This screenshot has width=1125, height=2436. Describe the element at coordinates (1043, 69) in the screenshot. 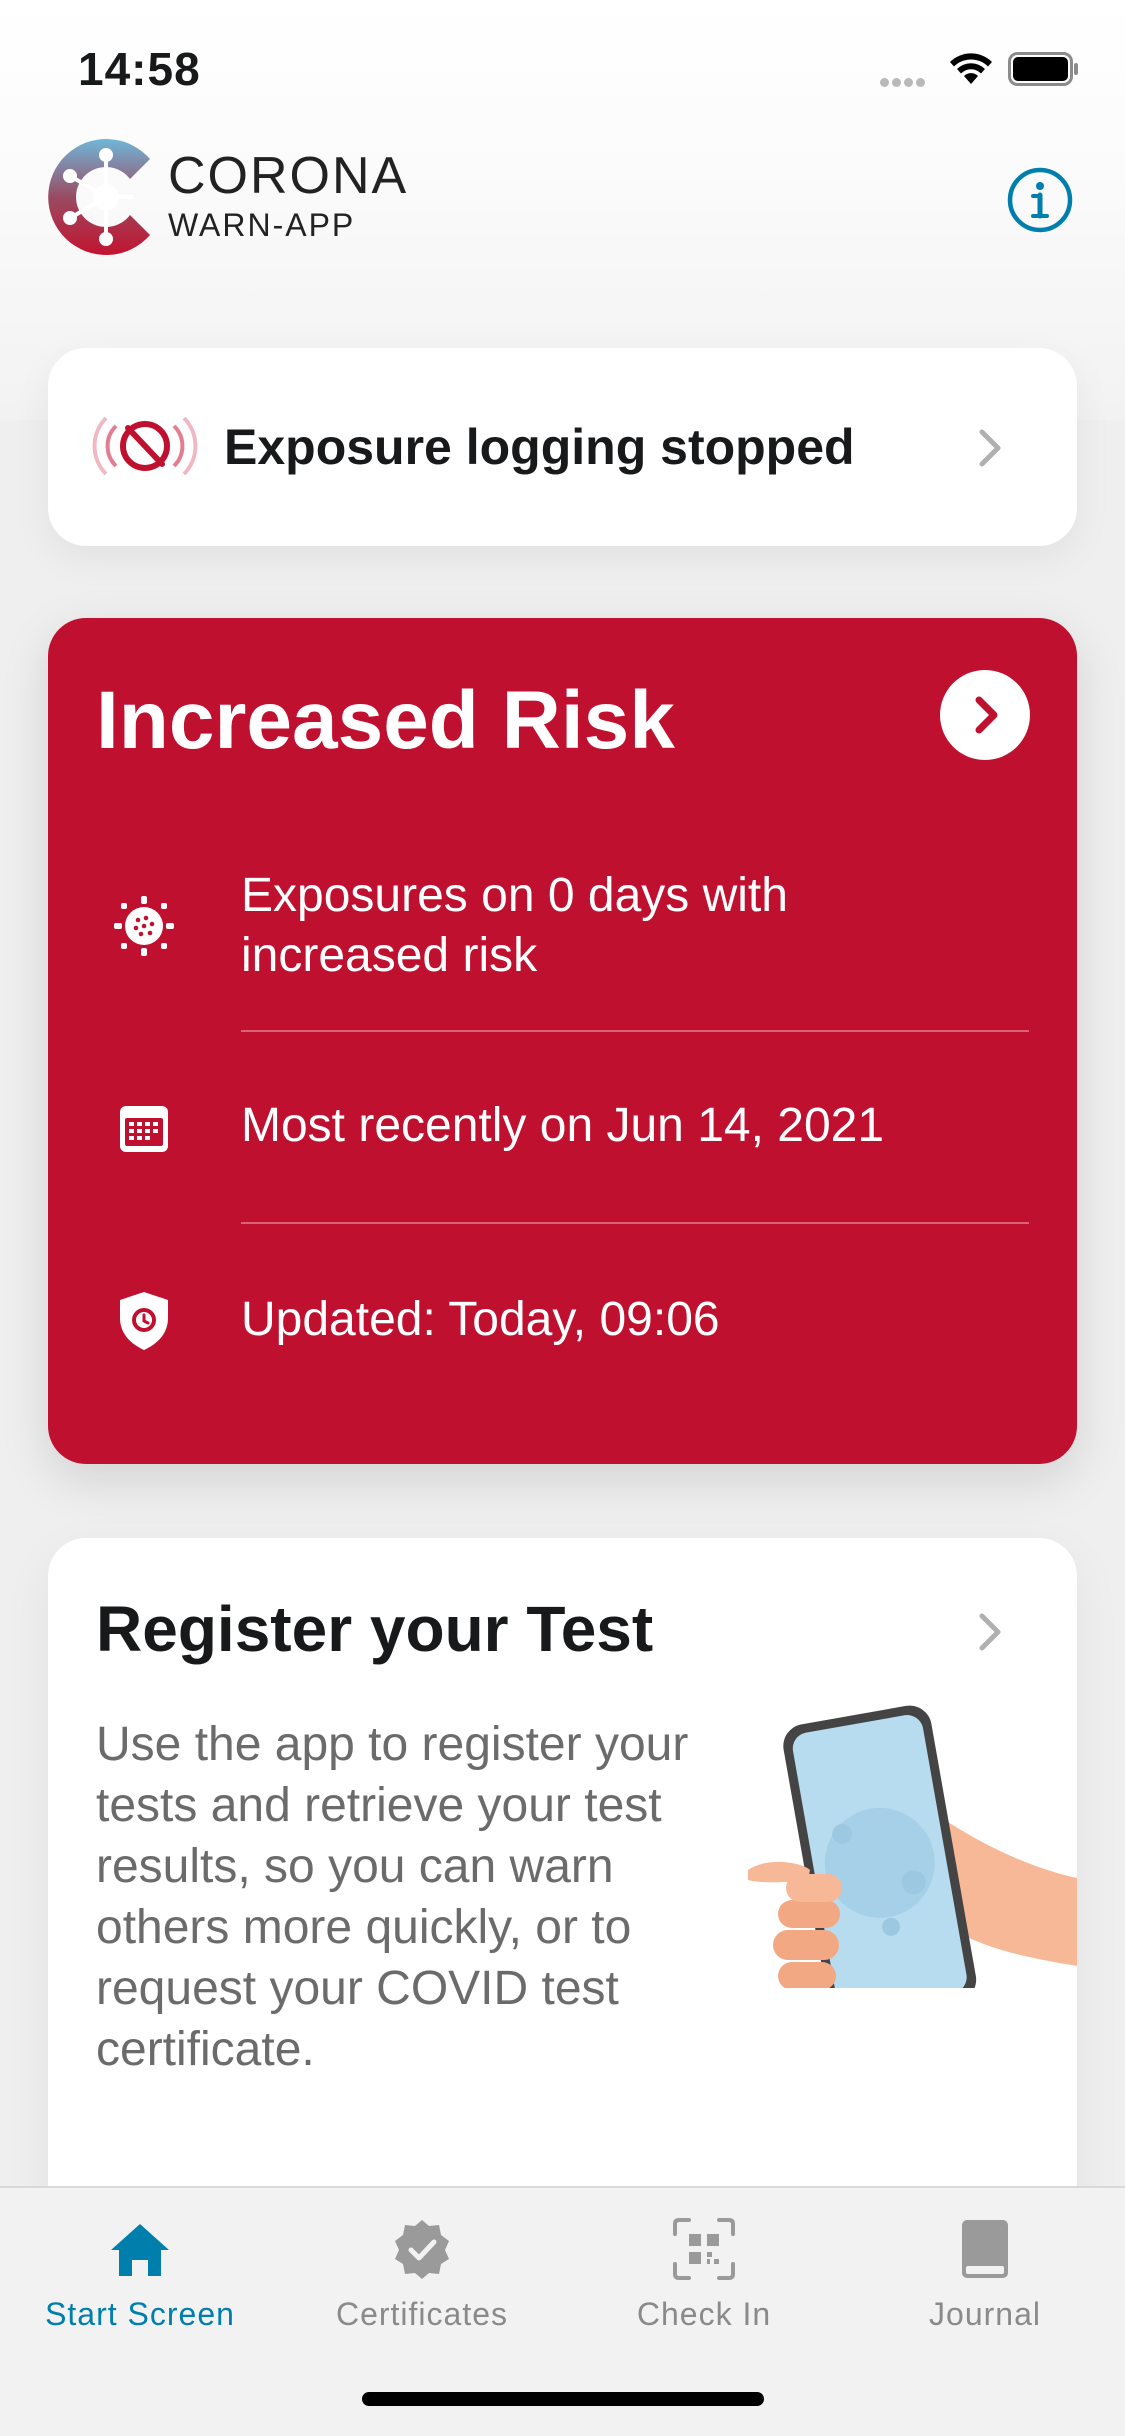

I see `battery-icon` at that location.